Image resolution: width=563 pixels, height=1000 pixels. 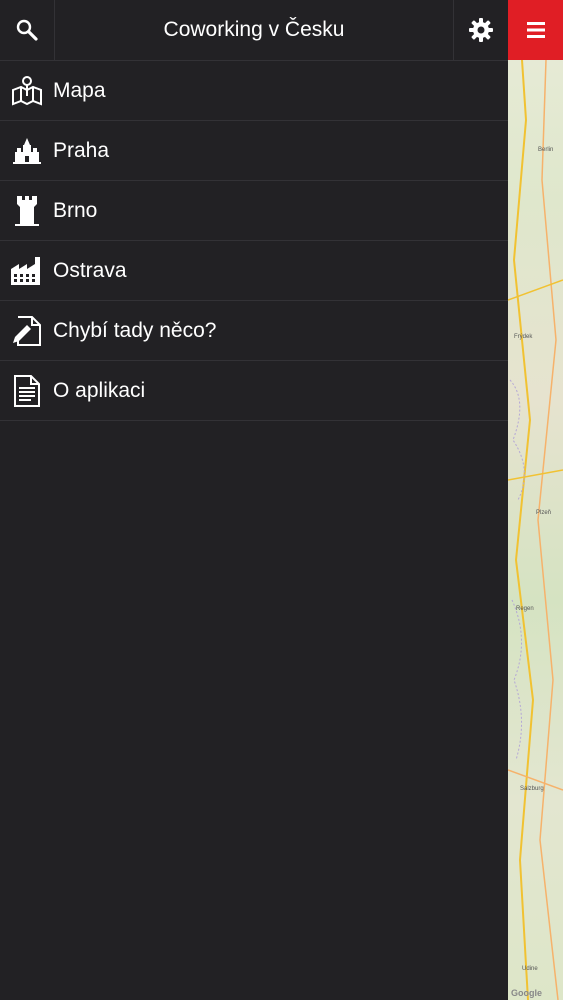 What do you see at coordinates (254, 391) in the screenshot?
I see `menu-item-o-aplikaci: O aplikaci` at bounding box center [254, 391].